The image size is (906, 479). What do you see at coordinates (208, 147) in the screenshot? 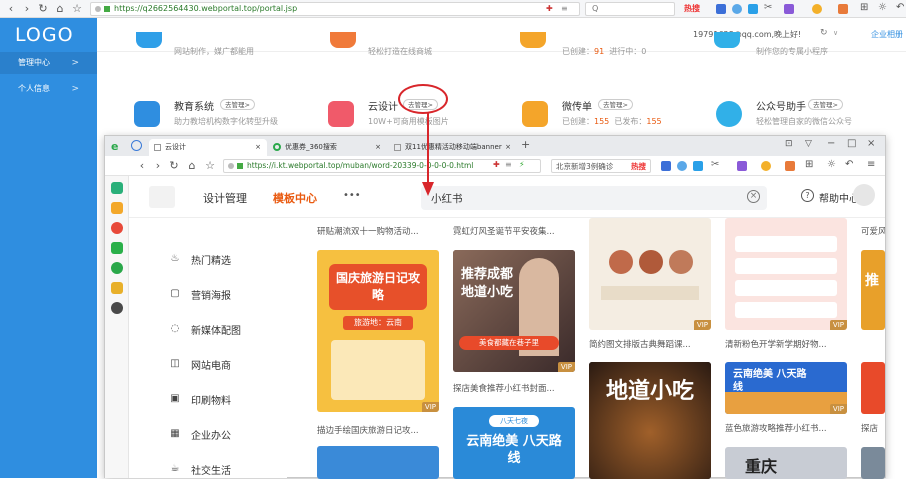
I see `tab-cloud-design: 云设计 ×` at bounding box center [208, 147].